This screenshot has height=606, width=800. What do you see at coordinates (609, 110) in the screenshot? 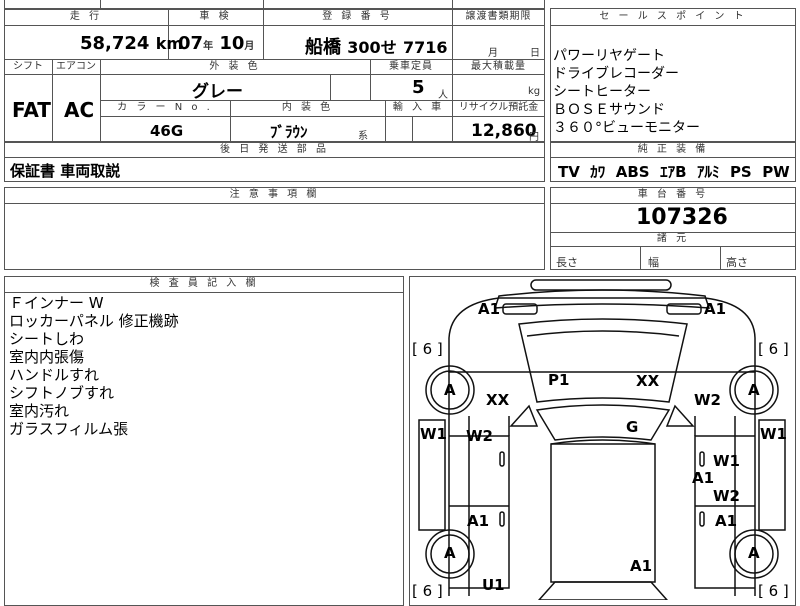
I see `sales-point: ＢＯＳＥサウンド` at bounding box center [609, 110].